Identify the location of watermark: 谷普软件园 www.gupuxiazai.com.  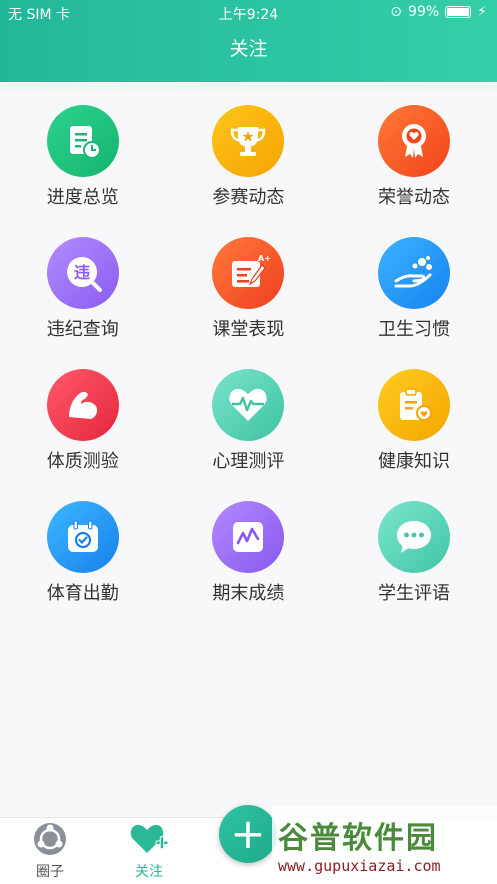
(384, 845).